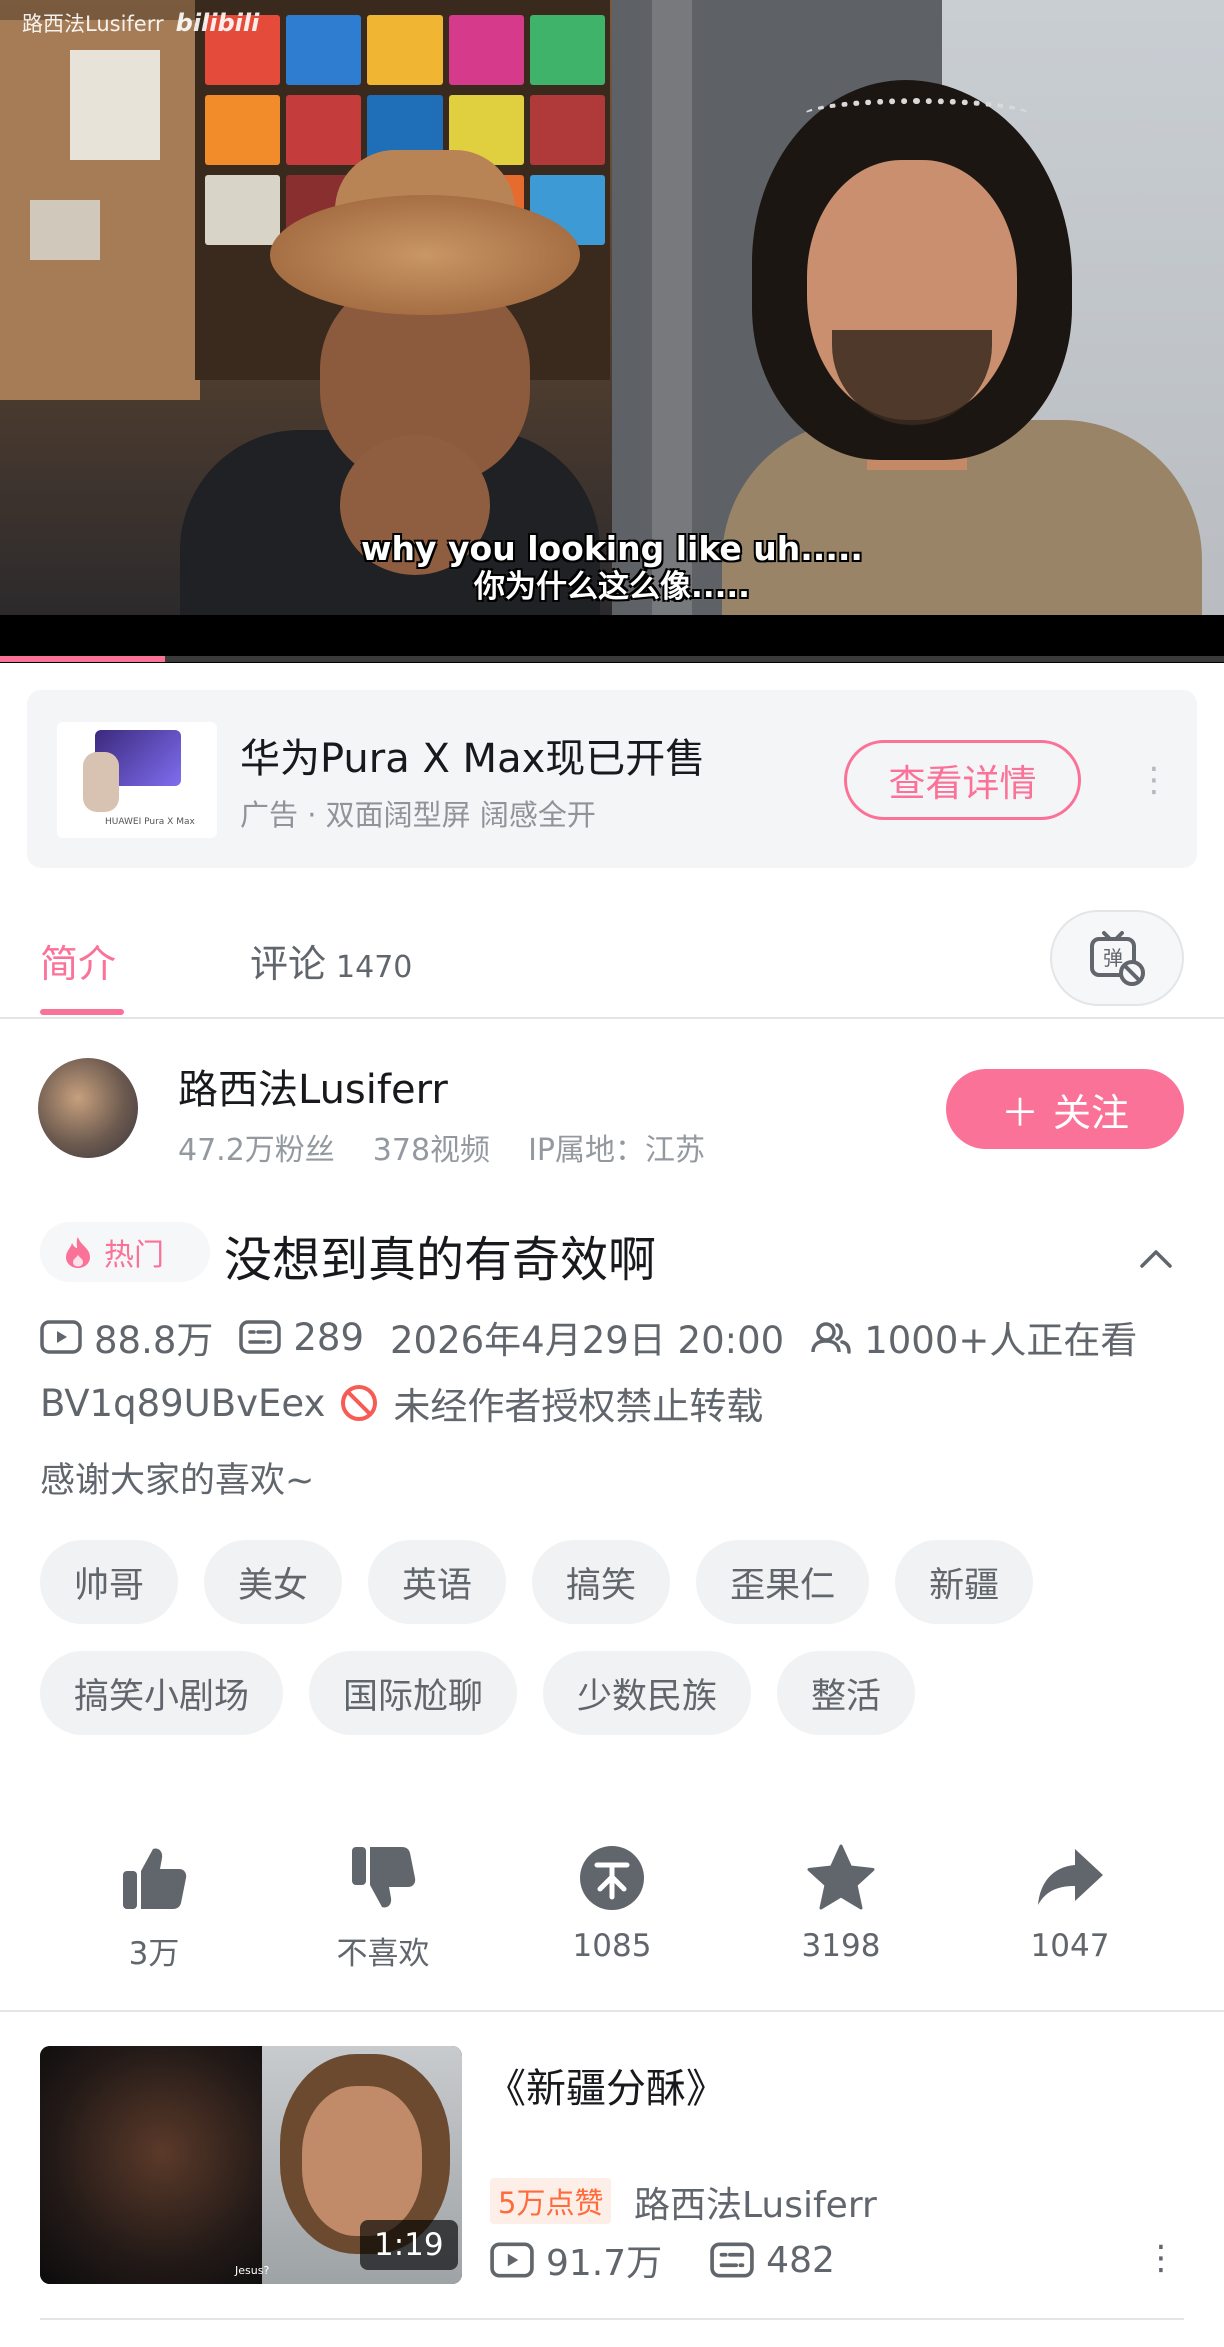 The image size is (1224, 2347). What do you see at coordinates (82, 1012) in the screenshot?
I see `tab-active-indicator` at bounding box center [82, 1012].